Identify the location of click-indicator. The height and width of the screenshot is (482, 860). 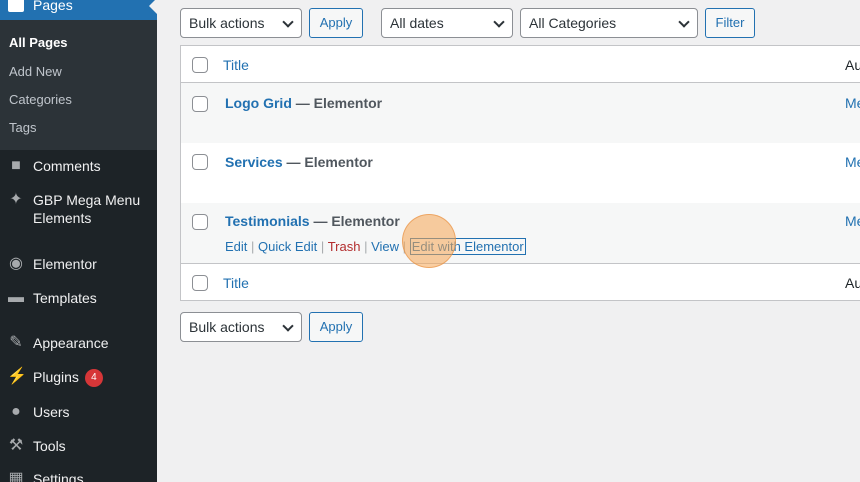
(429, 241).